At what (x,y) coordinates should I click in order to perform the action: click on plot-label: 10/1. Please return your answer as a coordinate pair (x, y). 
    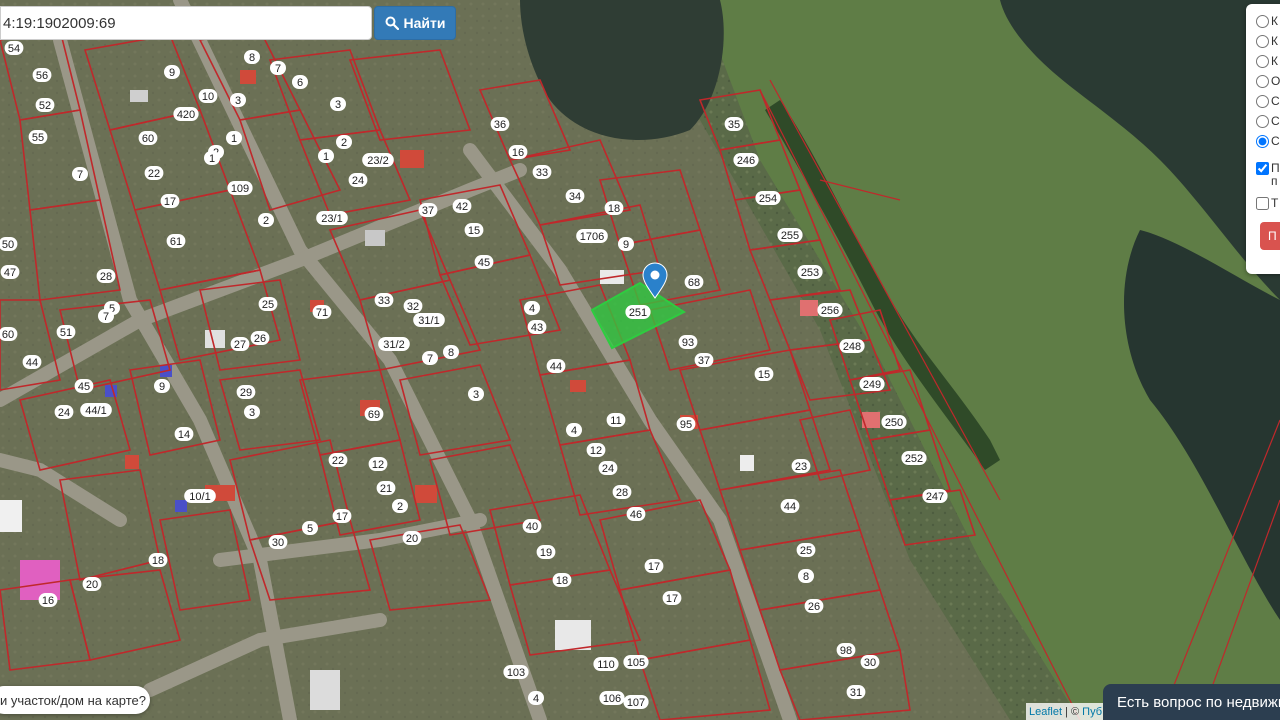
    Looking at the image, I should click on (200, 496).